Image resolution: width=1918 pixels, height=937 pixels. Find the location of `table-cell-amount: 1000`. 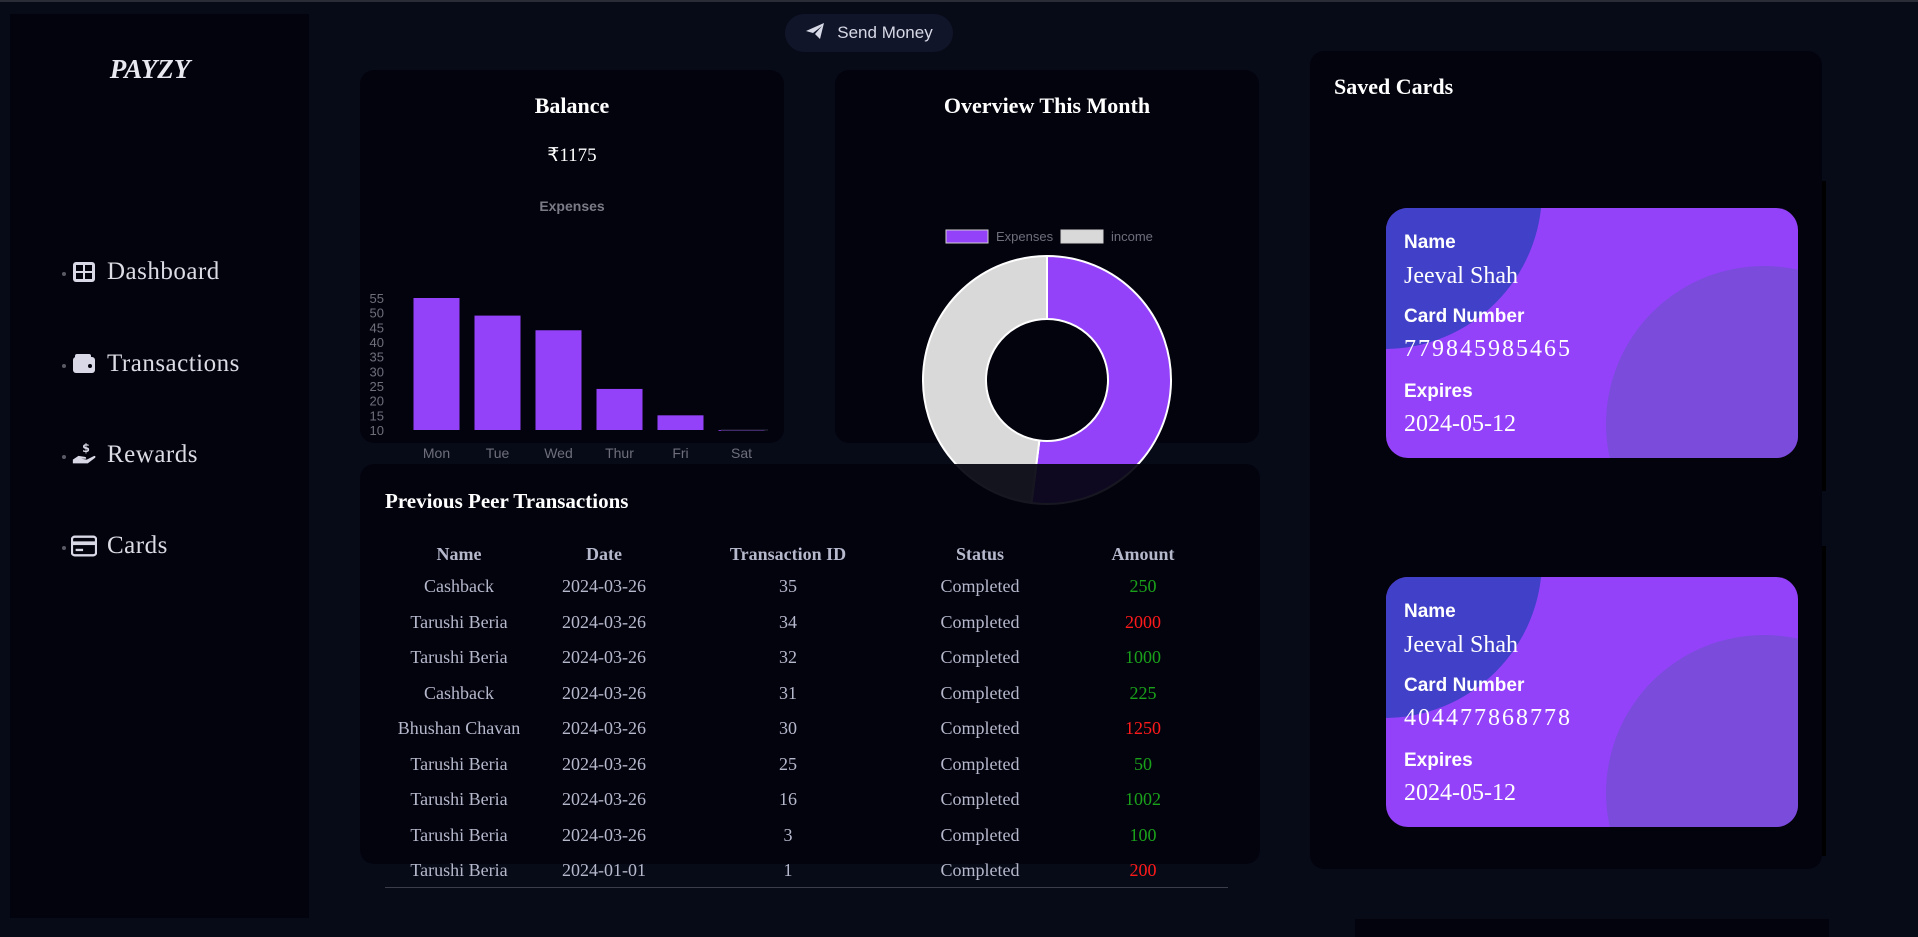

table-cell-amount: 1000 is located at coordinates (1143, 657).